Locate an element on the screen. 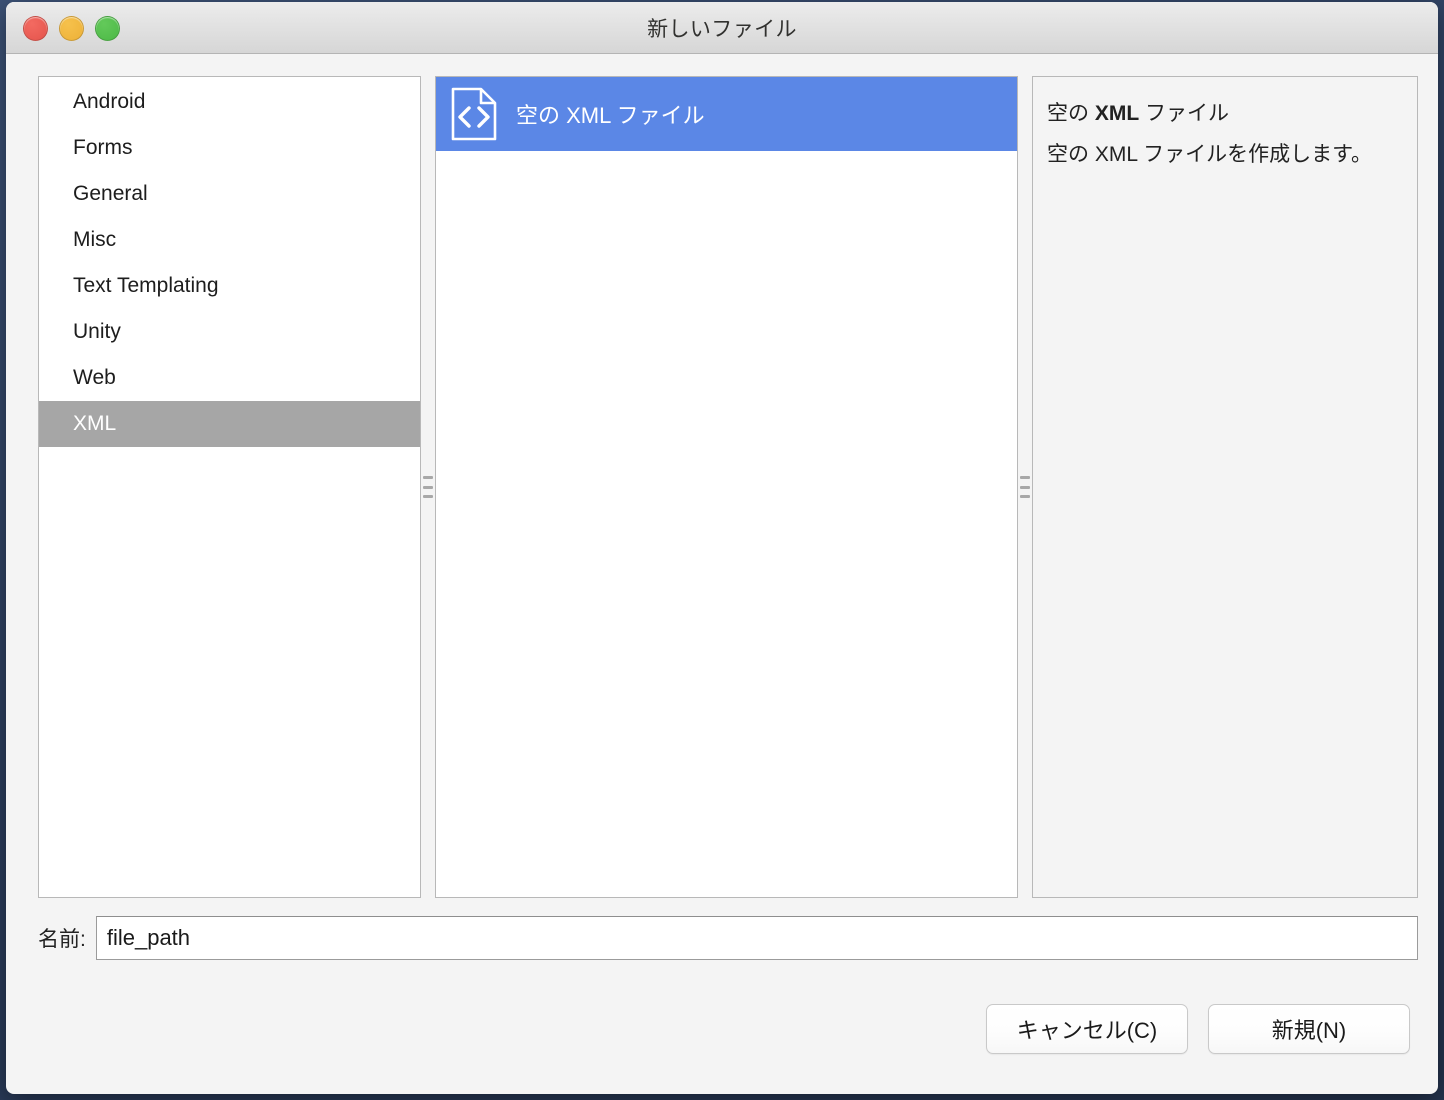 The height and width of the screenshot is (1100, 1444). cancel-button: キャンセル(C) is located at coordinates (1087, 1029).